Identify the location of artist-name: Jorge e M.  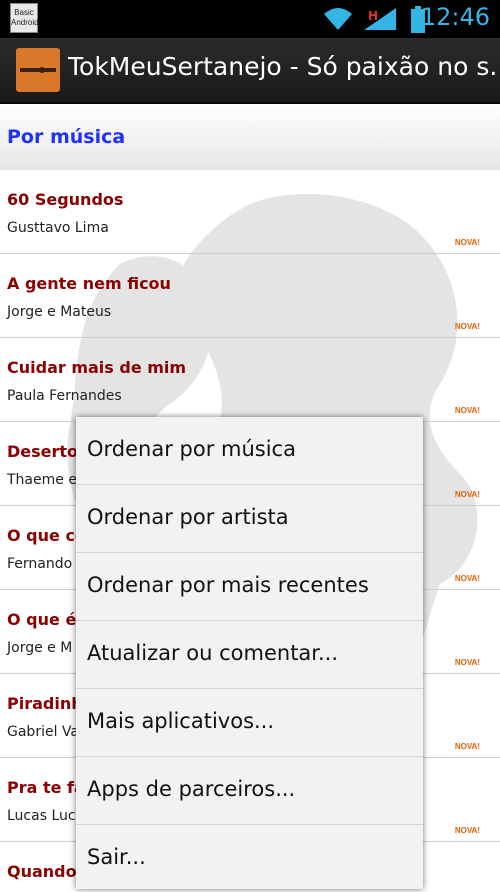
(40, 648).